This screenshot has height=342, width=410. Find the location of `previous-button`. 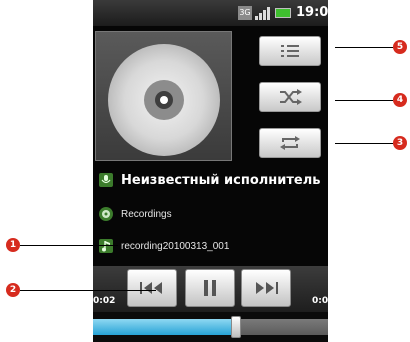

previous-button is located at coordinates (152, 288).